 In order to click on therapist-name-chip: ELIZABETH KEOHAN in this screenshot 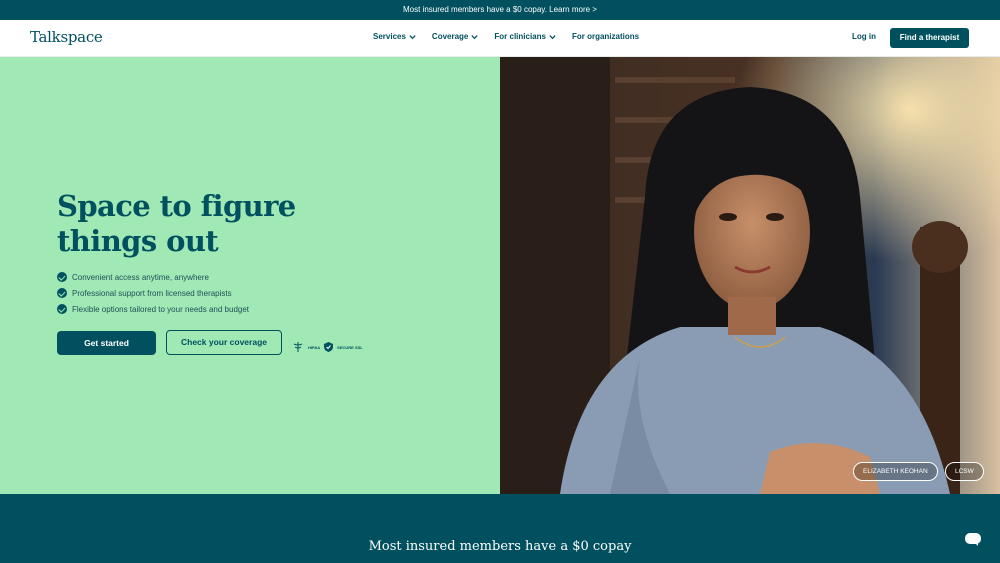, I will do `click(895, 471)`.